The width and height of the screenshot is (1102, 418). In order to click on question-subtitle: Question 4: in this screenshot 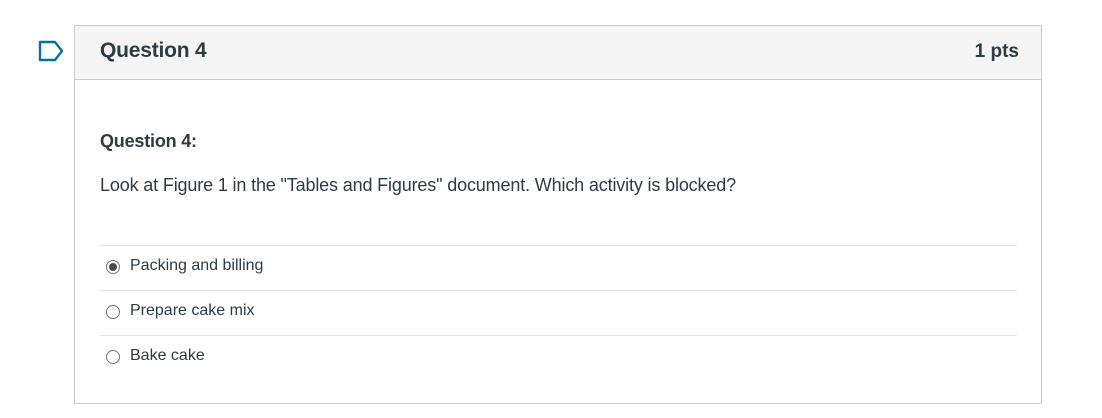, I will do `click(148, 141)`.